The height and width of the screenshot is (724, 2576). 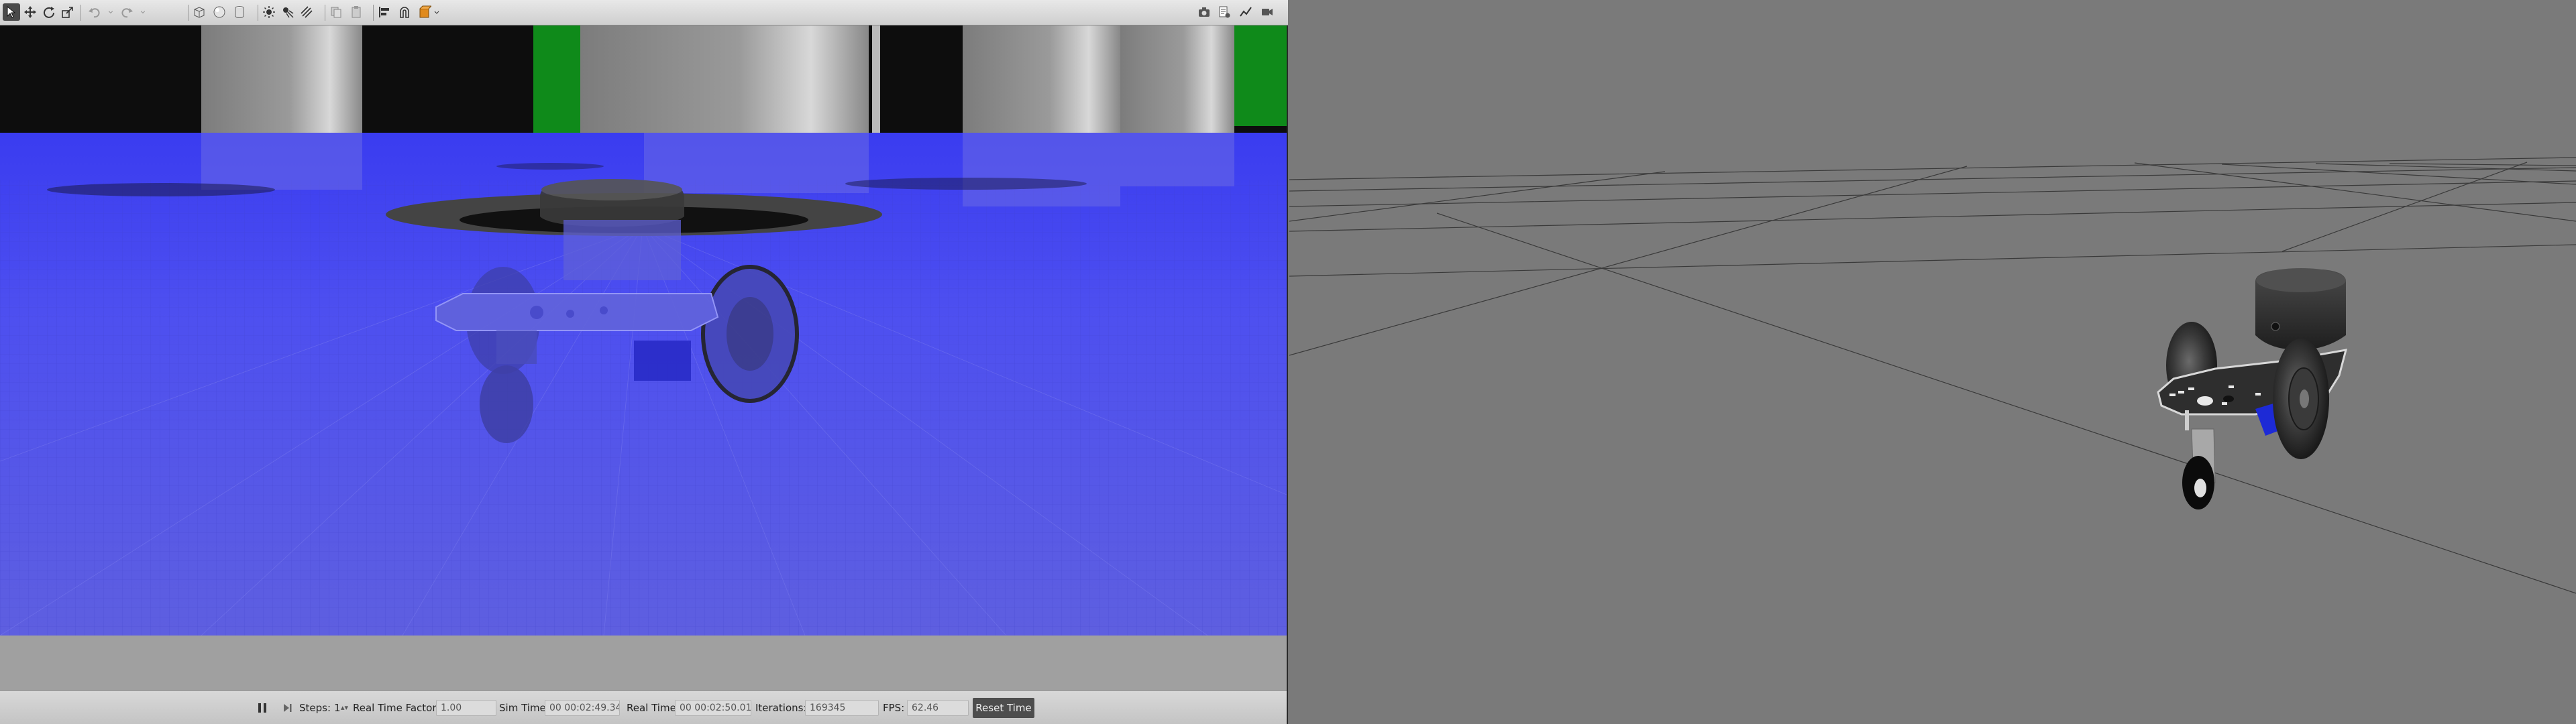 I want to click on select-tool-button, so click(x=11, y=12).